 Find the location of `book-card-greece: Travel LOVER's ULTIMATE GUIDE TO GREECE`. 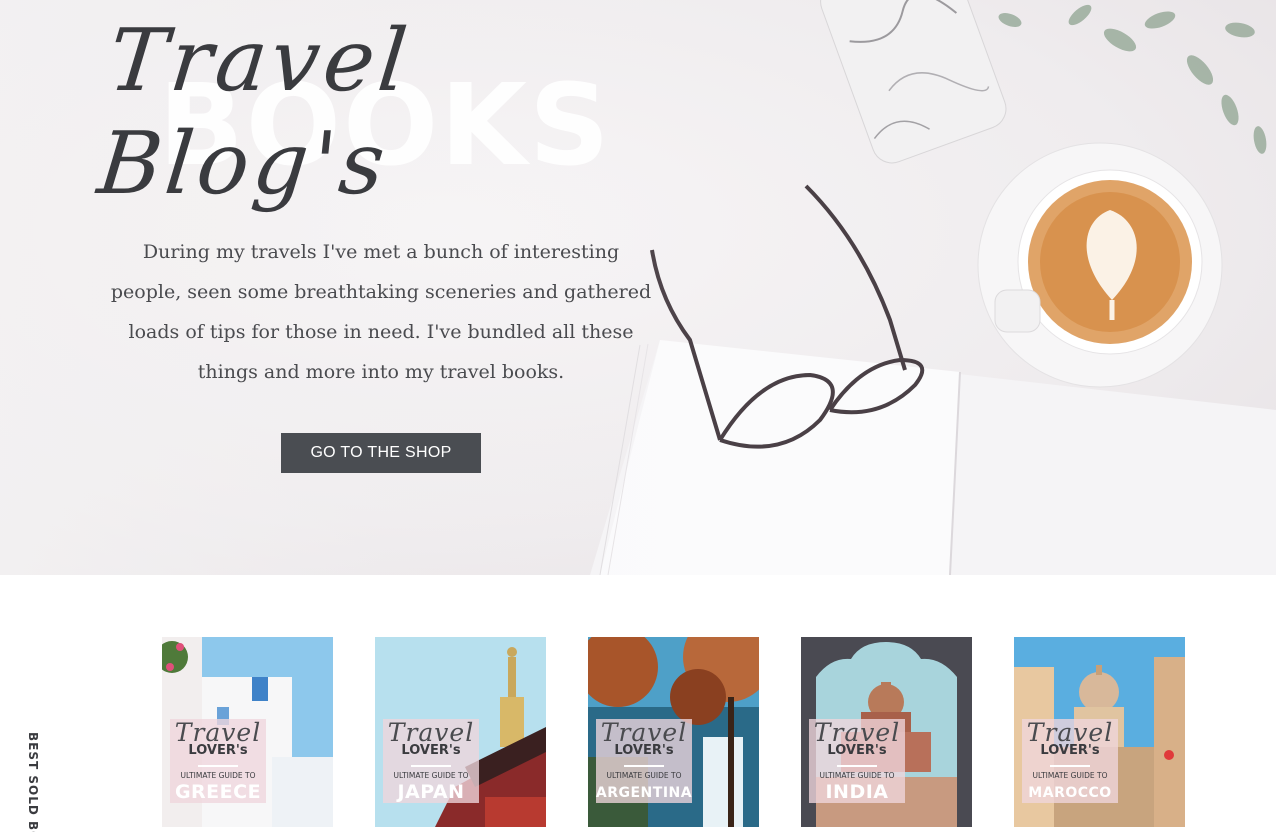

book-card-greece: Travel LOVER's ULTIMATE GUIDE TO GREECE is located at coordinates (247, 732).